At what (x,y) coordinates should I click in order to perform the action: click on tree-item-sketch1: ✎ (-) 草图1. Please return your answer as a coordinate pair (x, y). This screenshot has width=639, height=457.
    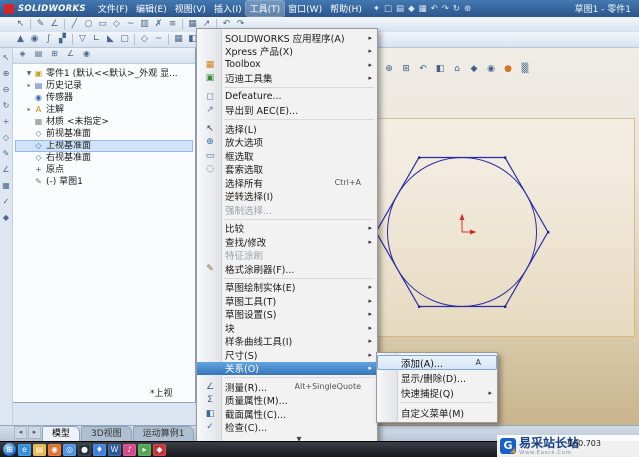
    Looking at the image, I should click on (104, 182).